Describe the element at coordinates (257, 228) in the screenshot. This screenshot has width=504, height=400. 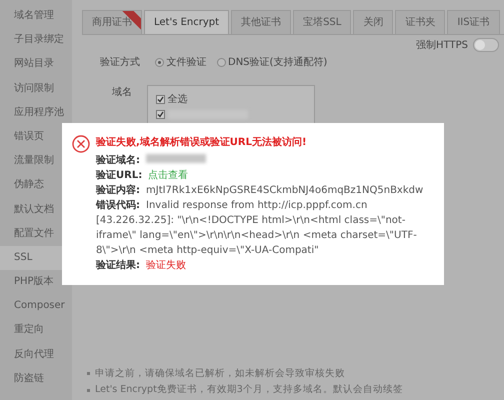
I see `field-text: 错误代码: Invalid response from http://icp.pppf.com.cn [43.226.32.25]: "\r\n<!DOCTYPE html>\r\n<html class=\"not-iframe\" lang=\"en\">\r\n\r\n<head>\r\n <meta charset=\"UTF-8\">\r\n <meta http-equiv=\"X-UA-Compati"` at that location.